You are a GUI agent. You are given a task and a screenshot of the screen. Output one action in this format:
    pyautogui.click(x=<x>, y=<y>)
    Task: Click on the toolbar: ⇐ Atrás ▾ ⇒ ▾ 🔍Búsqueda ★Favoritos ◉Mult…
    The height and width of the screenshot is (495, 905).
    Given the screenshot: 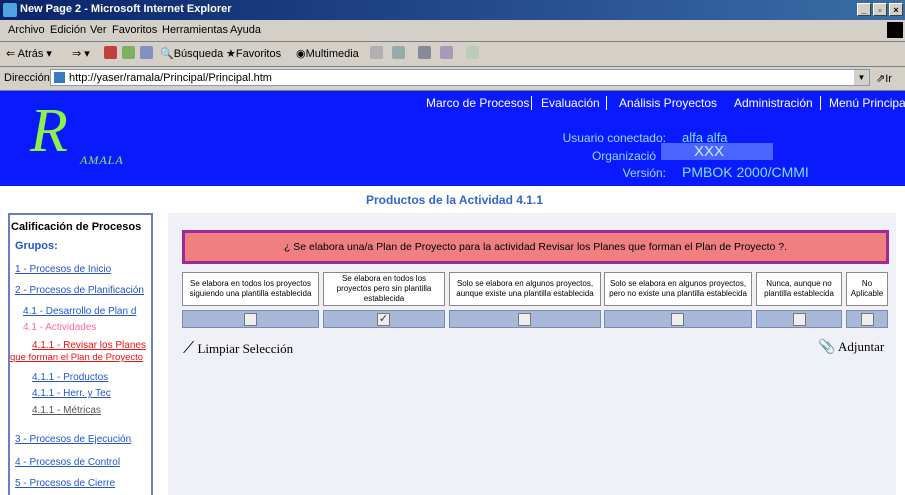 What is the action you would take?
    pyautogui.click(x=452, y=54)
    